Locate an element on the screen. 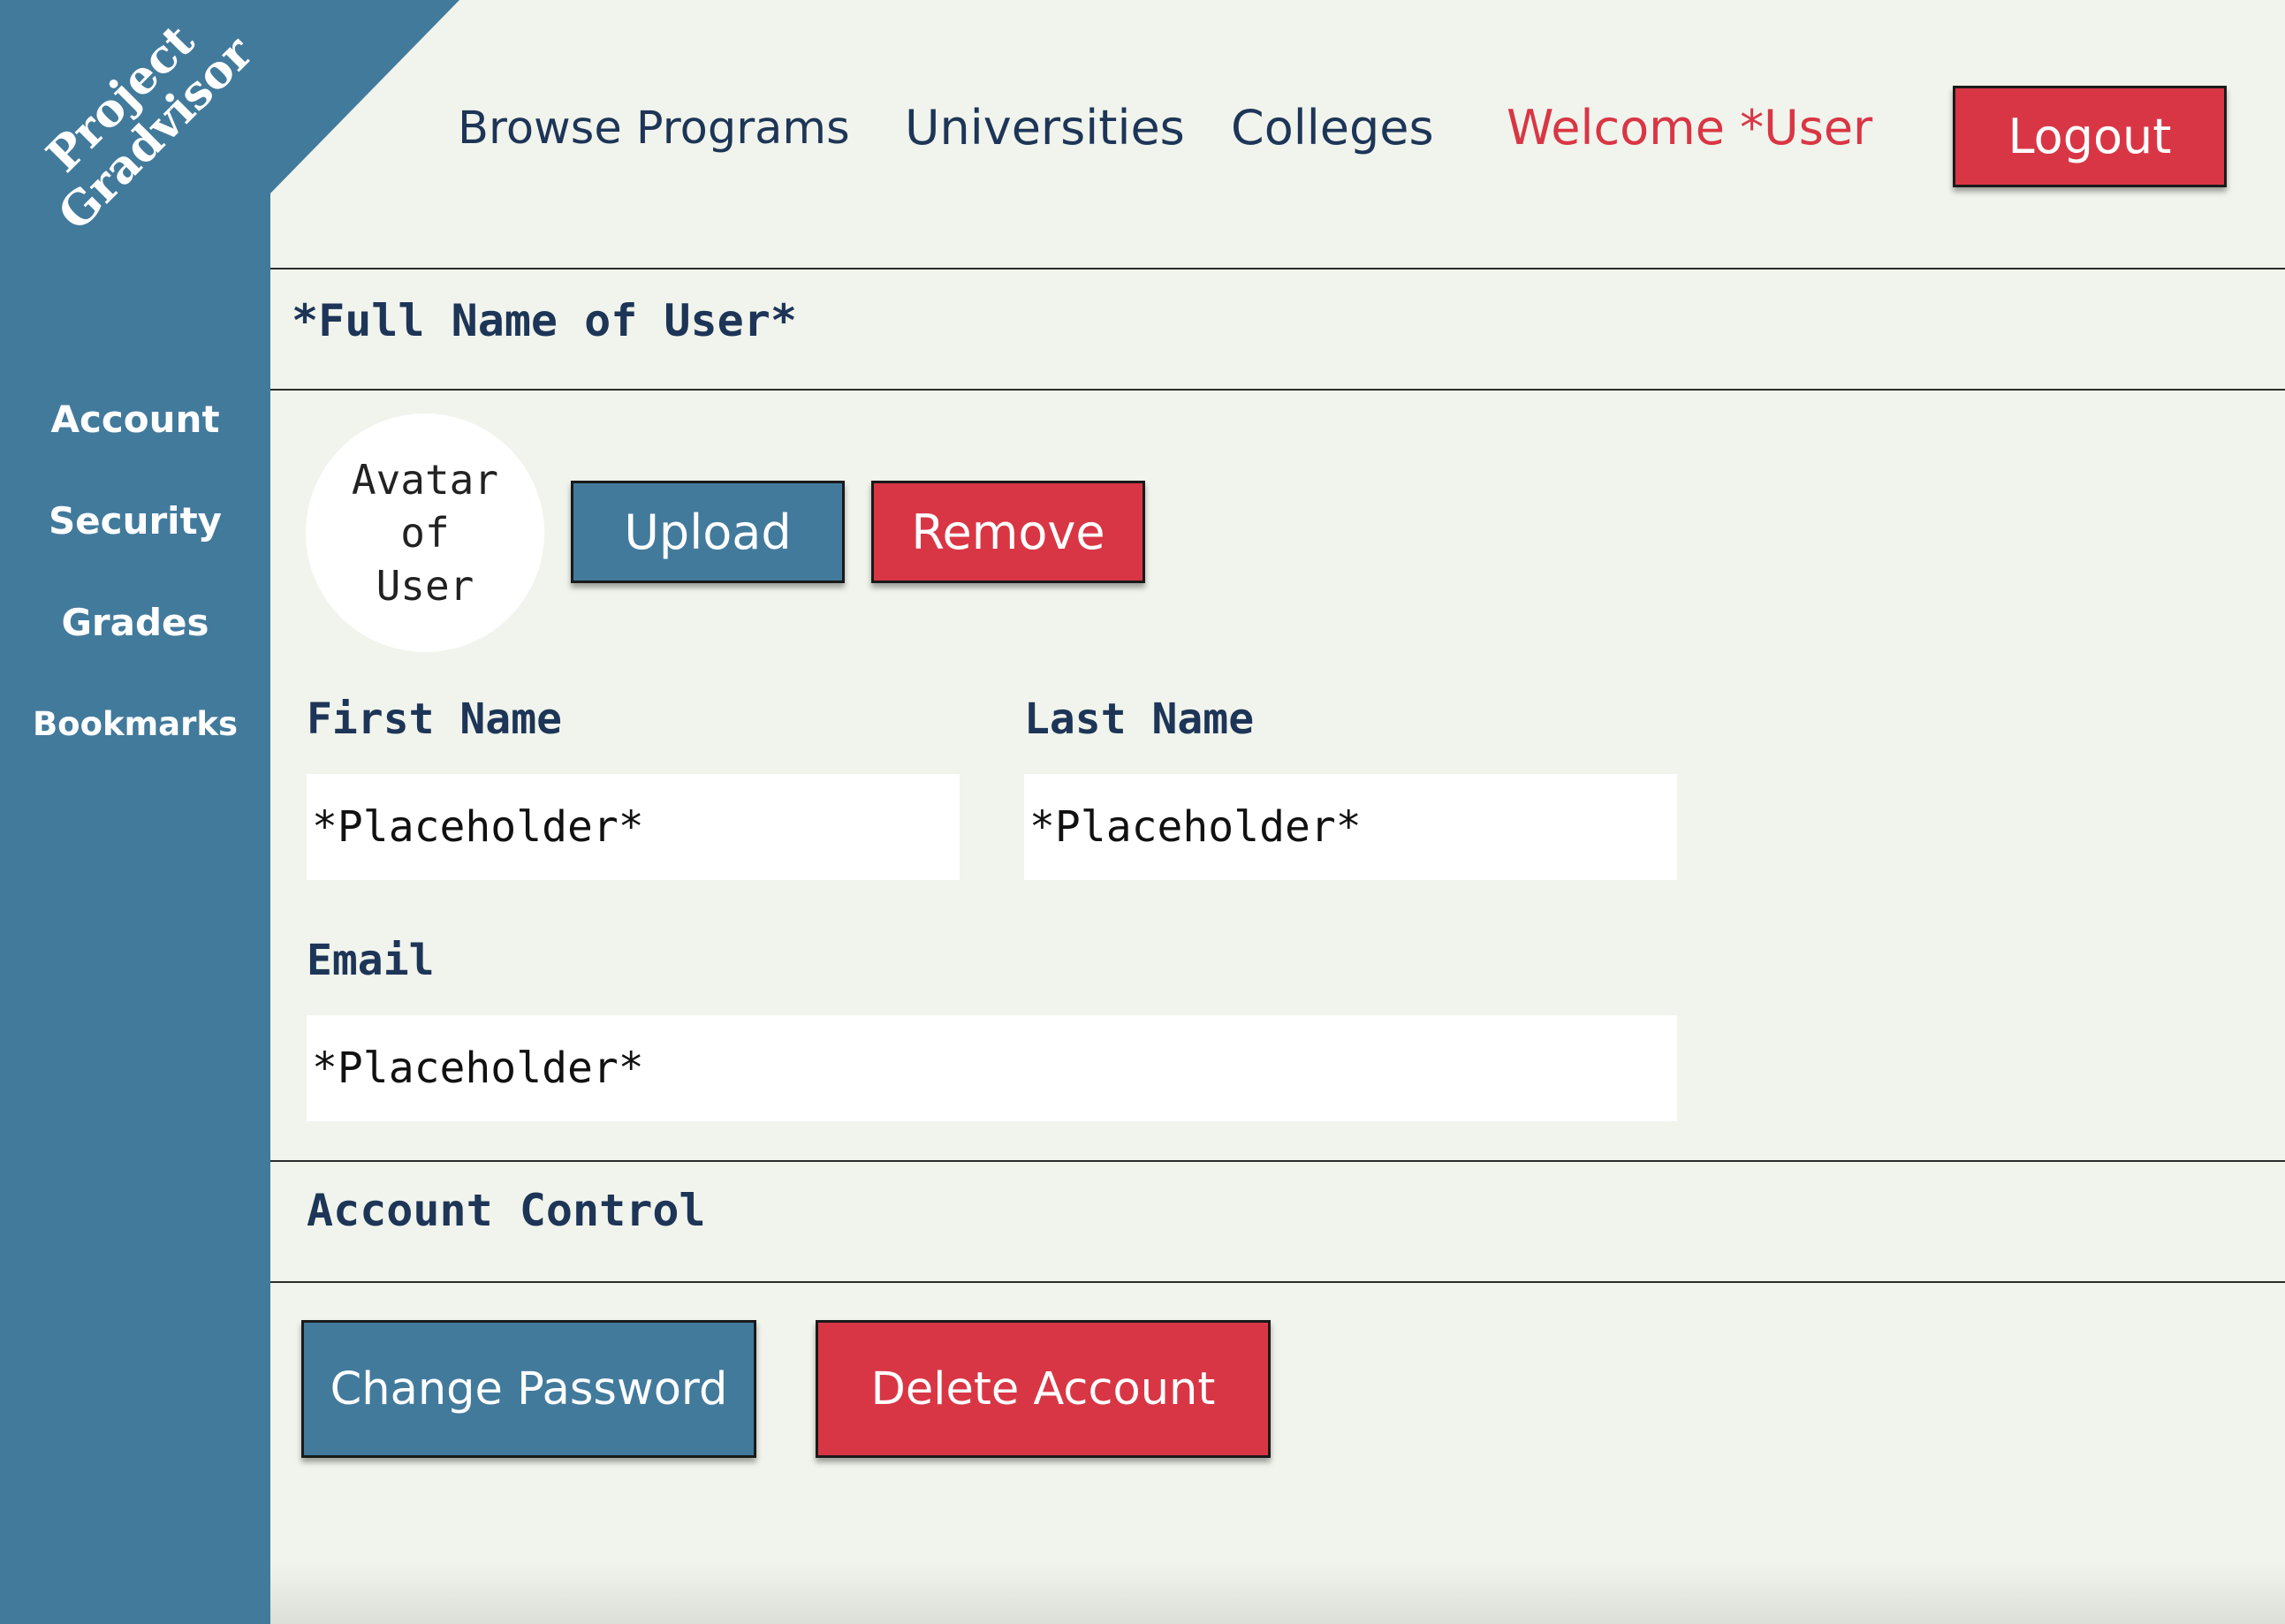  sidebar-item-account: Account is located at coordinates (135, 439).